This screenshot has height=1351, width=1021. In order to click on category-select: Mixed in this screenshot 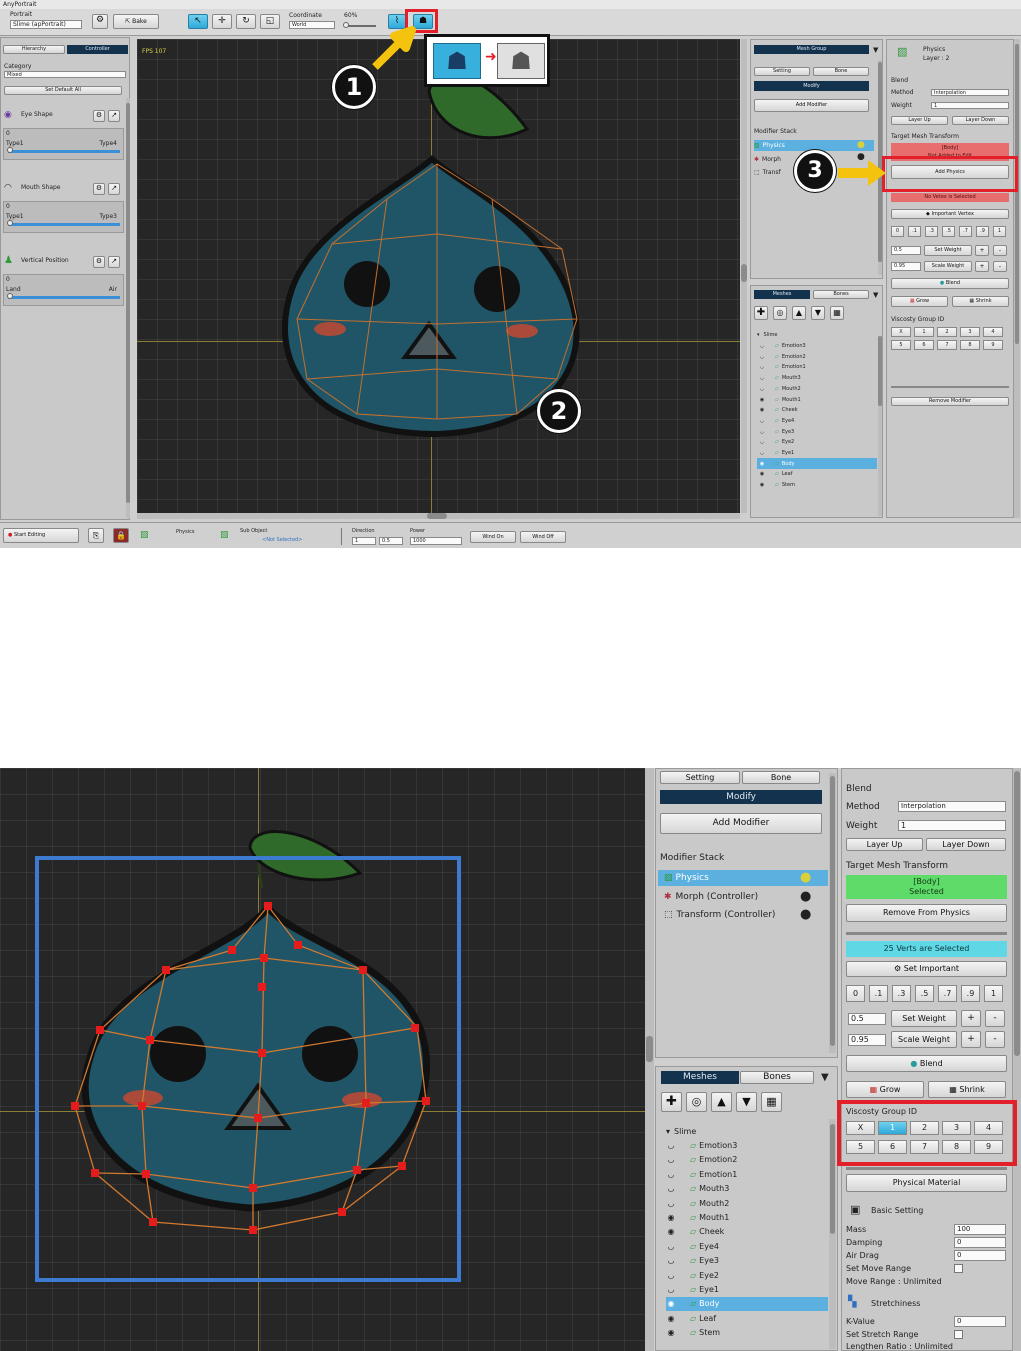, I will do `click(65, 74)`.